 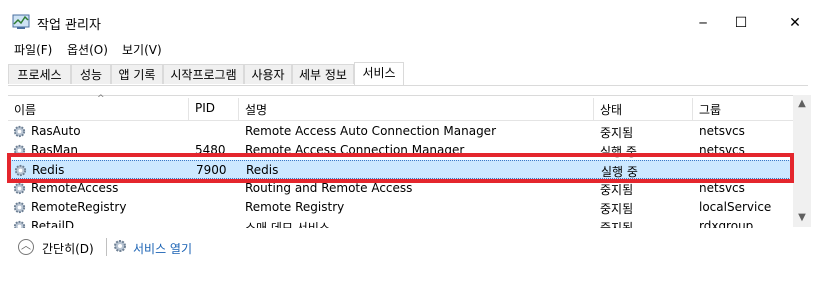 I want to click on scroll-down-arrow-icon: ▼, so click(x=802, y=218).